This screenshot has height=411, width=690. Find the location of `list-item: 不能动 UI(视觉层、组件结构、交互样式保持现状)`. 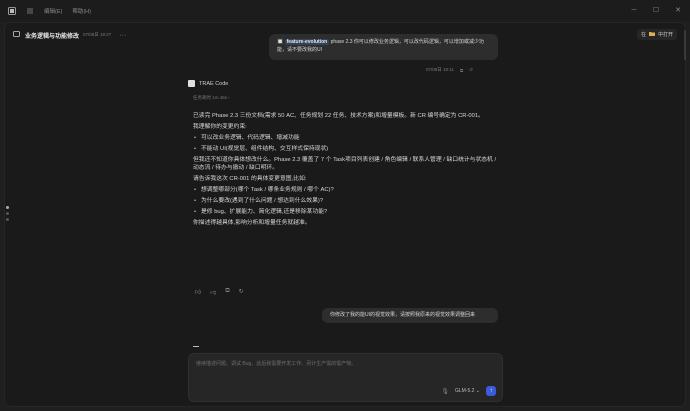

list-item: 不能动 UI(视觉层、组件结构、交互样式保持现状) is located at coordinates (345, 149).